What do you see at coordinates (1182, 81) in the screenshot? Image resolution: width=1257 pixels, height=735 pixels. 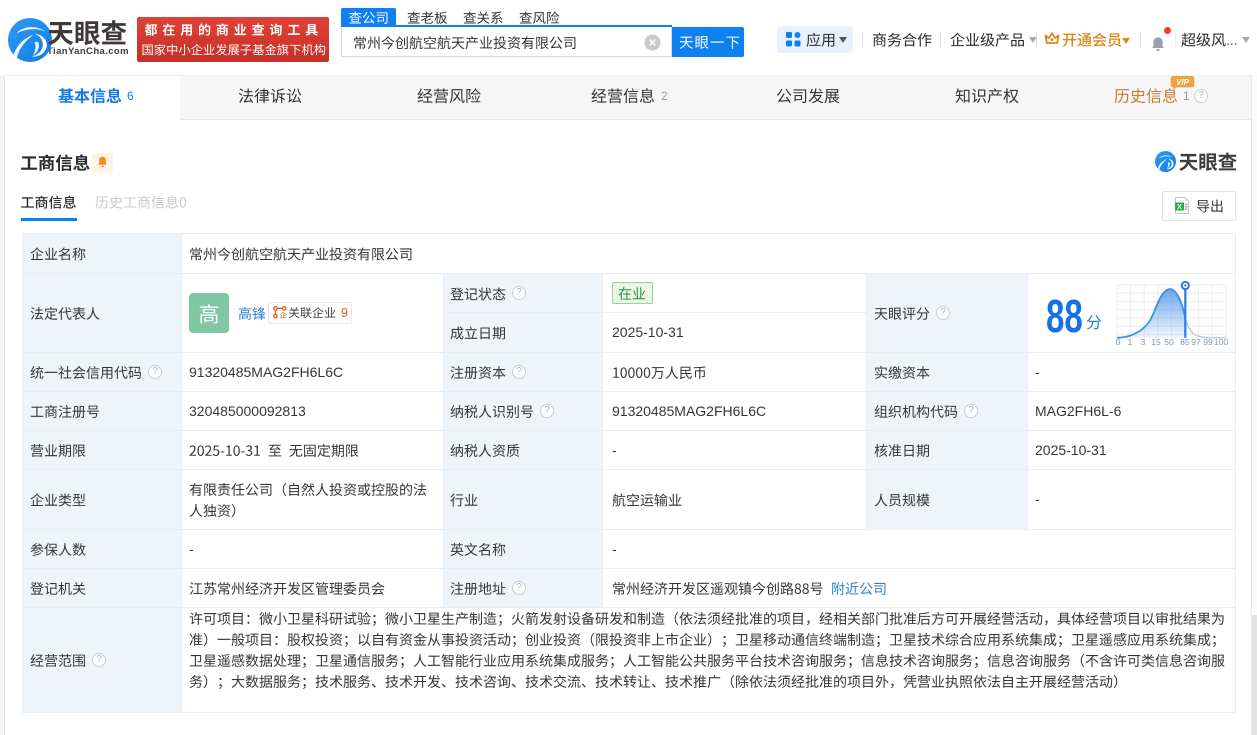 I see `svg-text: VIP` at bounding box center [1182, 81].